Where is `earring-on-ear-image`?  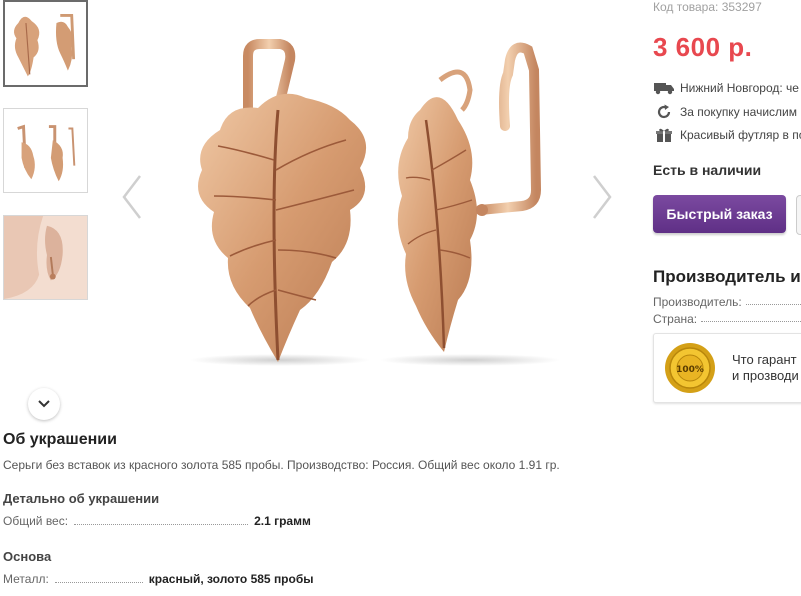
earring-on-ear-image is located at coordinates (45, 257).